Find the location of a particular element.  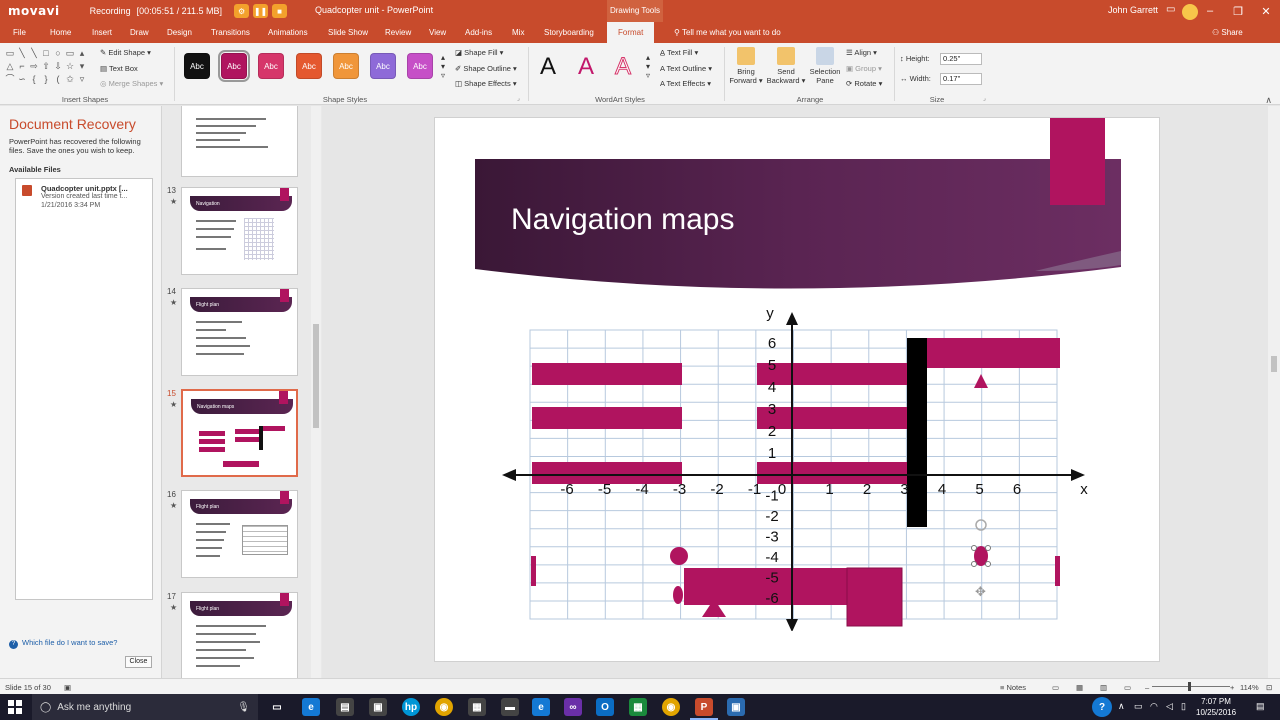

shape-curve-icon: ⌒ is located at coordinates (10, 79).